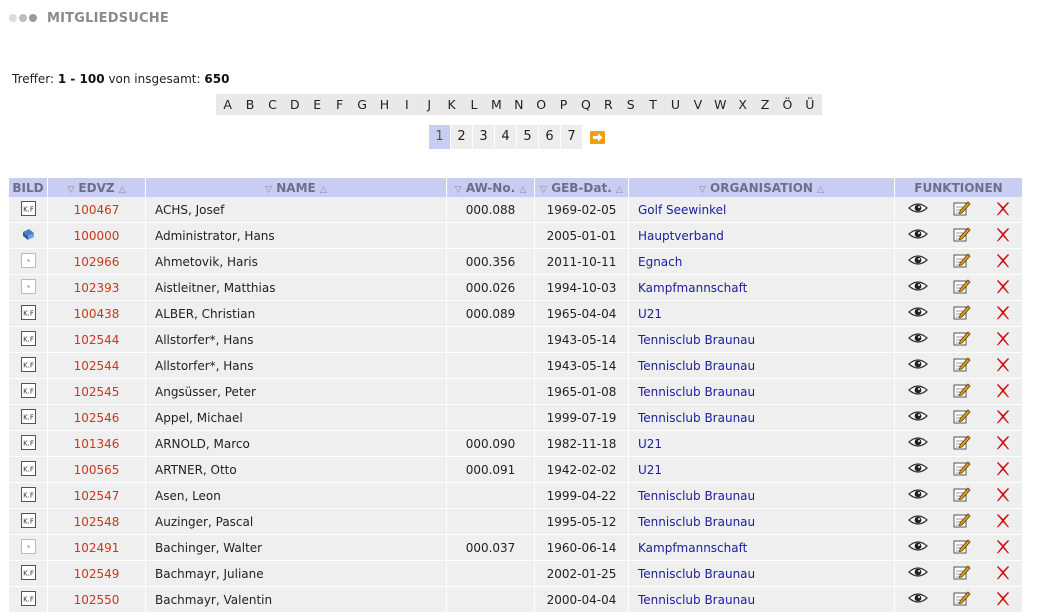  Describe the element at coordinates (97, 548) in the screenshot. I see `member-edvz: 102491` at that location.